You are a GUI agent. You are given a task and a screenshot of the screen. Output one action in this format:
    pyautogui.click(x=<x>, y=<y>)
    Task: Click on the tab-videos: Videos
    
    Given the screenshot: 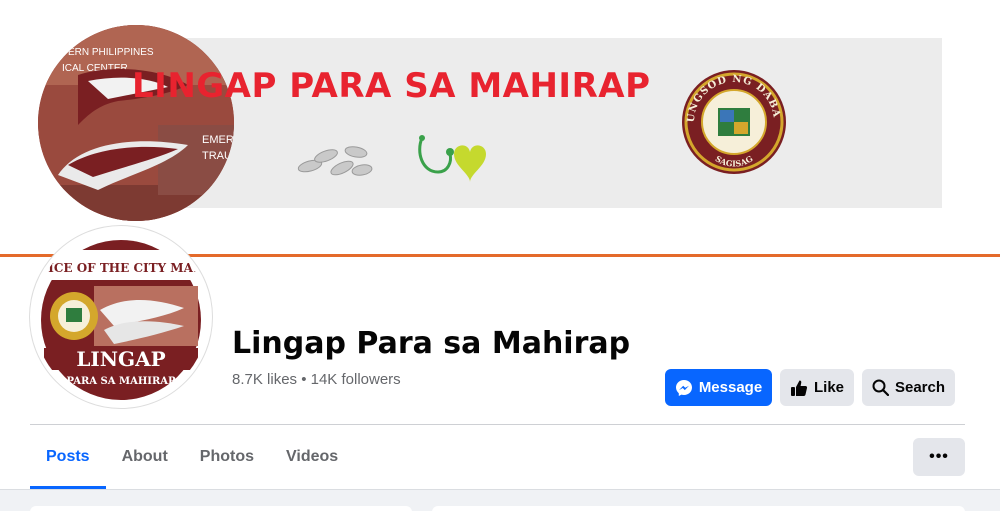 What is the action you would take?
    pyautogui.click(x=312, y=457)
    